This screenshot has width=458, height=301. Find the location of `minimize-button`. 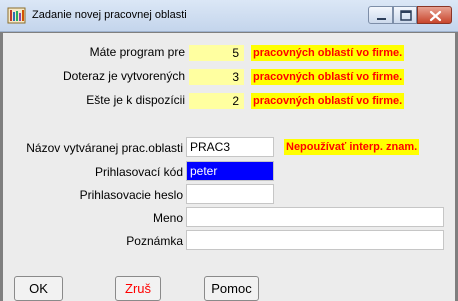

minimize-button is located at coordinates (380, 15).